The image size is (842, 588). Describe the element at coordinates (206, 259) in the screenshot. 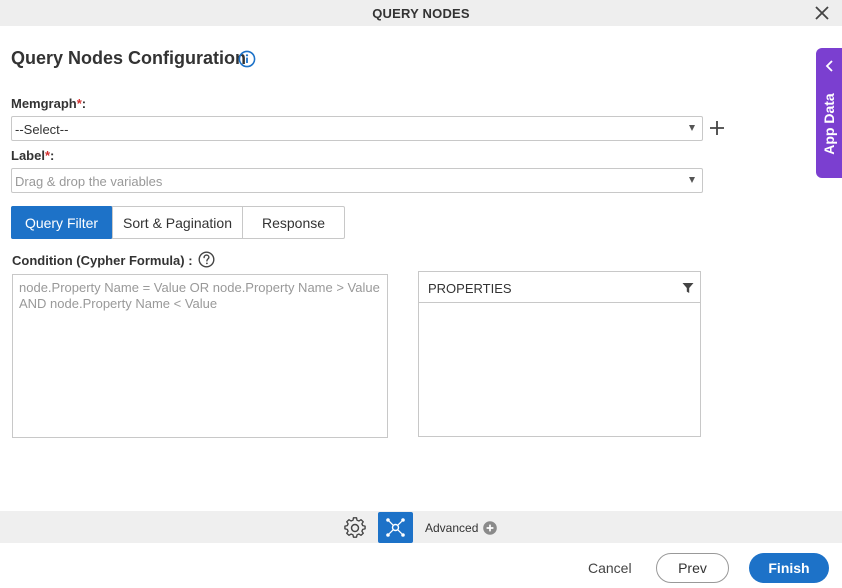

I see `help-icon` at that location.